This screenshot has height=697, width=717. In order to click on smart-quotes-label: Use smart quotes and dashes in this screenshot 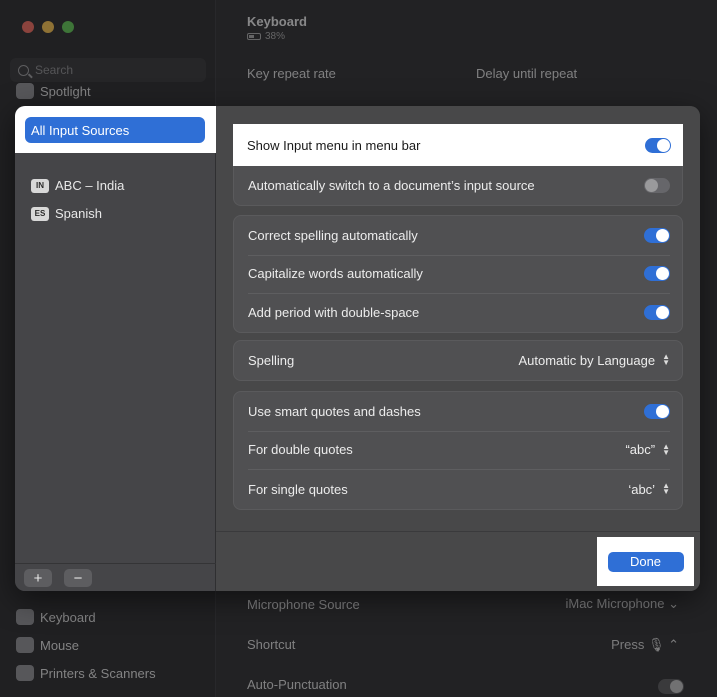, I will do `click(334, 411)`.